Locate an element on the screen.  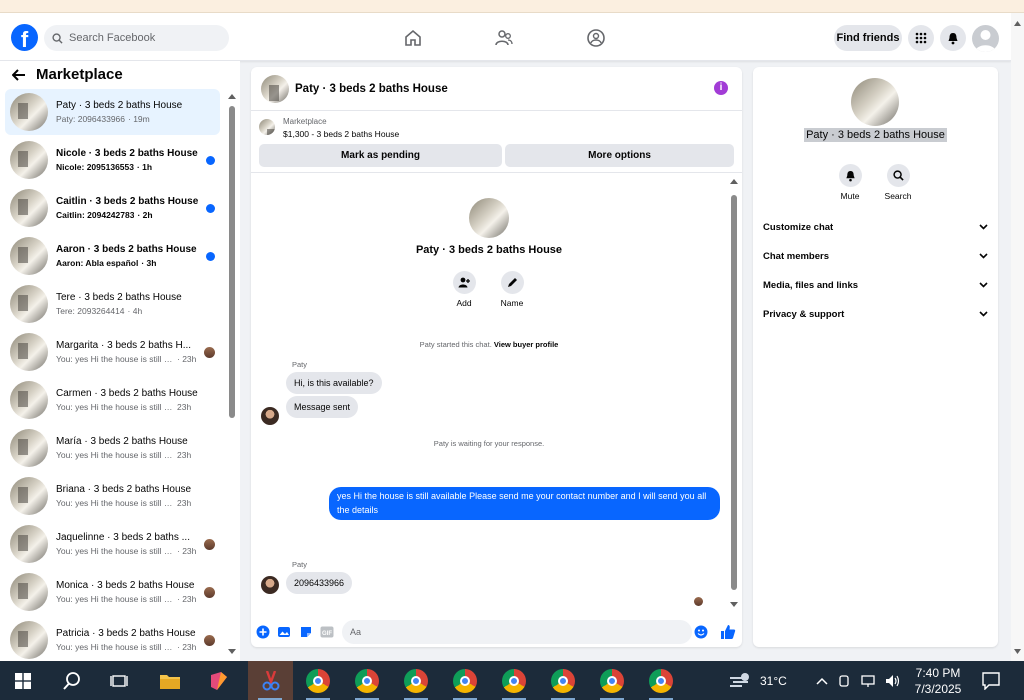
search-action: Search is located at coordinates (898, 182).